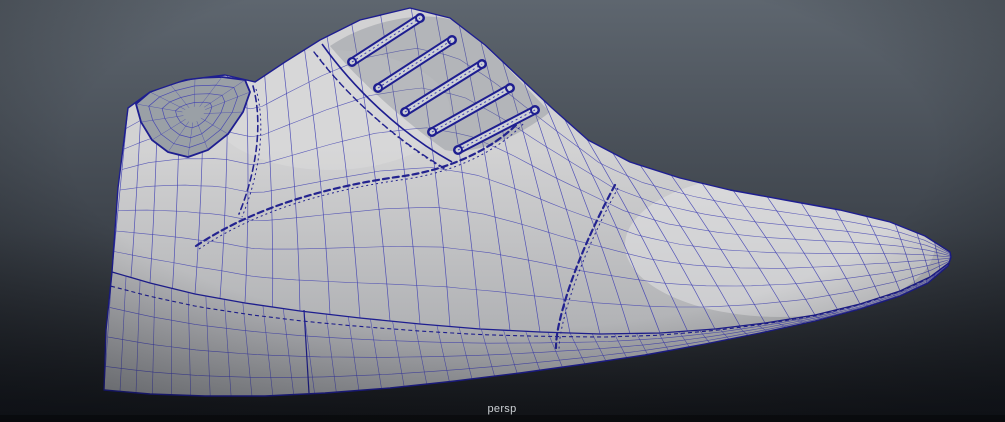  Describe the element at coordinates (502, 418) in the screenshot. I see `viewport-edge-shadow` at that location.